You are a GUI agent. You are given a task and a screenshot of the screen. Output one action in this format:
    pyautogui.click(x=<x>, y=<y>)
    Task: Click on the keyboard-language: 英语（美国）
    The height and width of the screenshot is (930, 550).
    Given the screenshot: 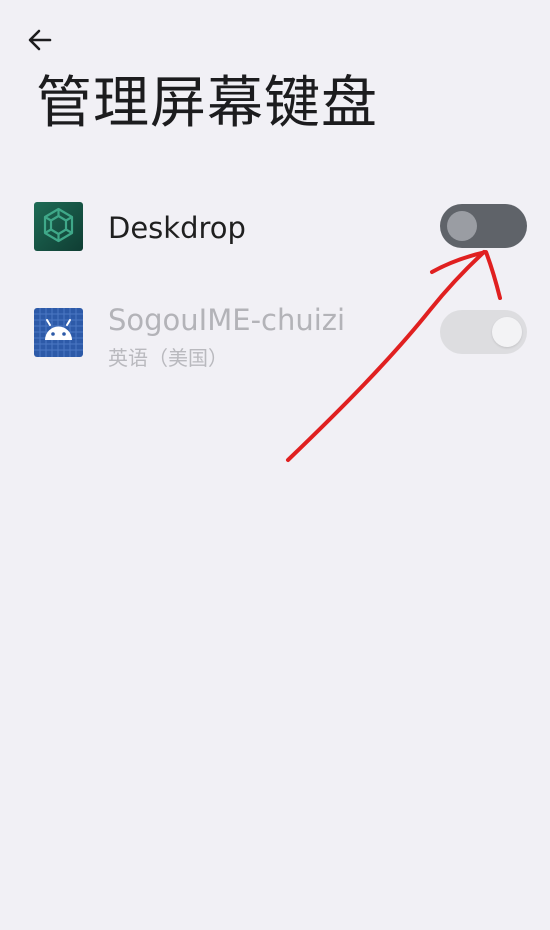 What is the action you would take?
    pyautogui.click(x=168, y=358)
    